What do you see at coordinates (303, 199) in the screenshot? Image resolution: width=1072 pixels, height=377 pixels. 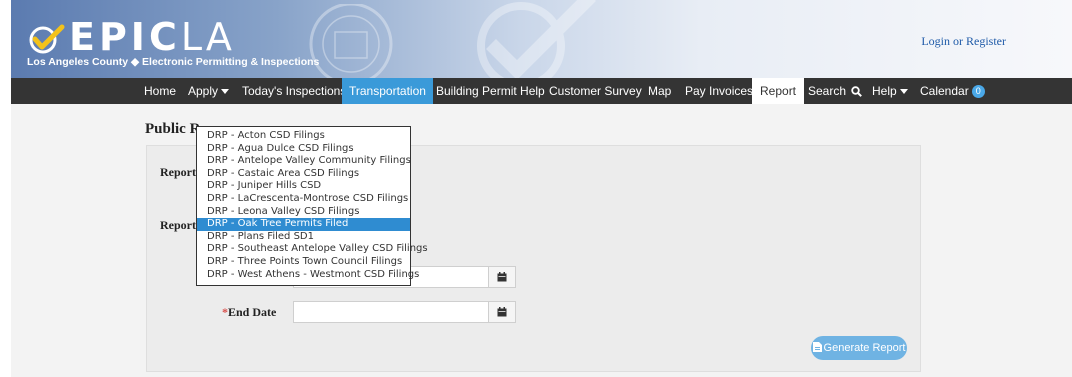 I see `dropdown-option: DRP - LaCrescenta-Montrose CSD Filings` at bounding box center [303, 199].